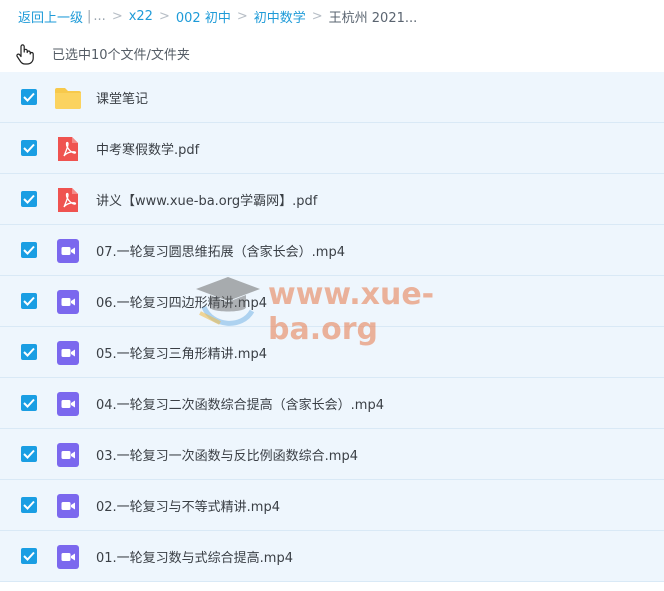 The image size is (664, 591). Describe the element at coordinates (68, 98) in the screenshot. I see `folder-icon` at that location.